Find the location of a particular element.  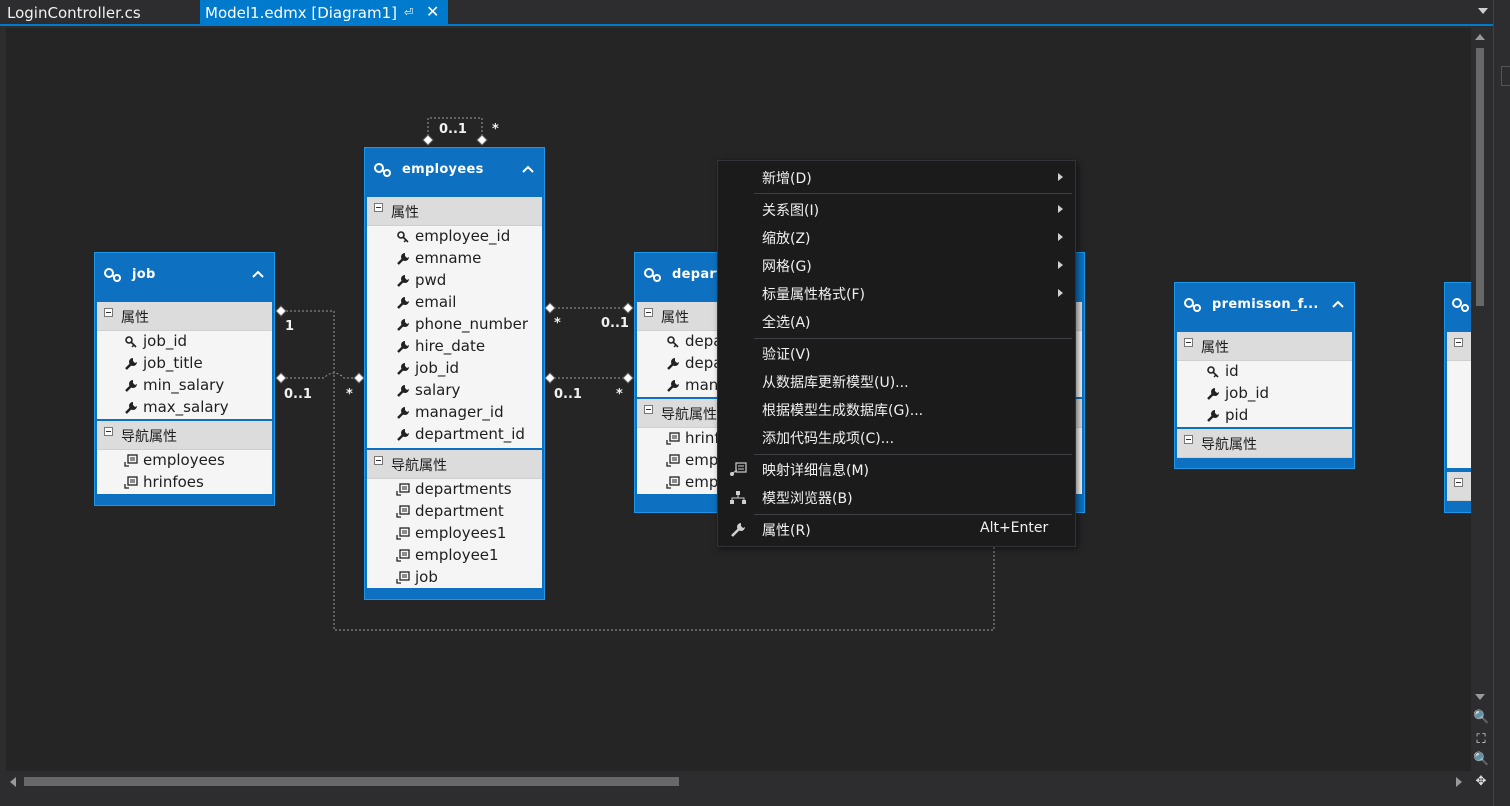

property-row: phone_number is located at coordinates (454, 325).